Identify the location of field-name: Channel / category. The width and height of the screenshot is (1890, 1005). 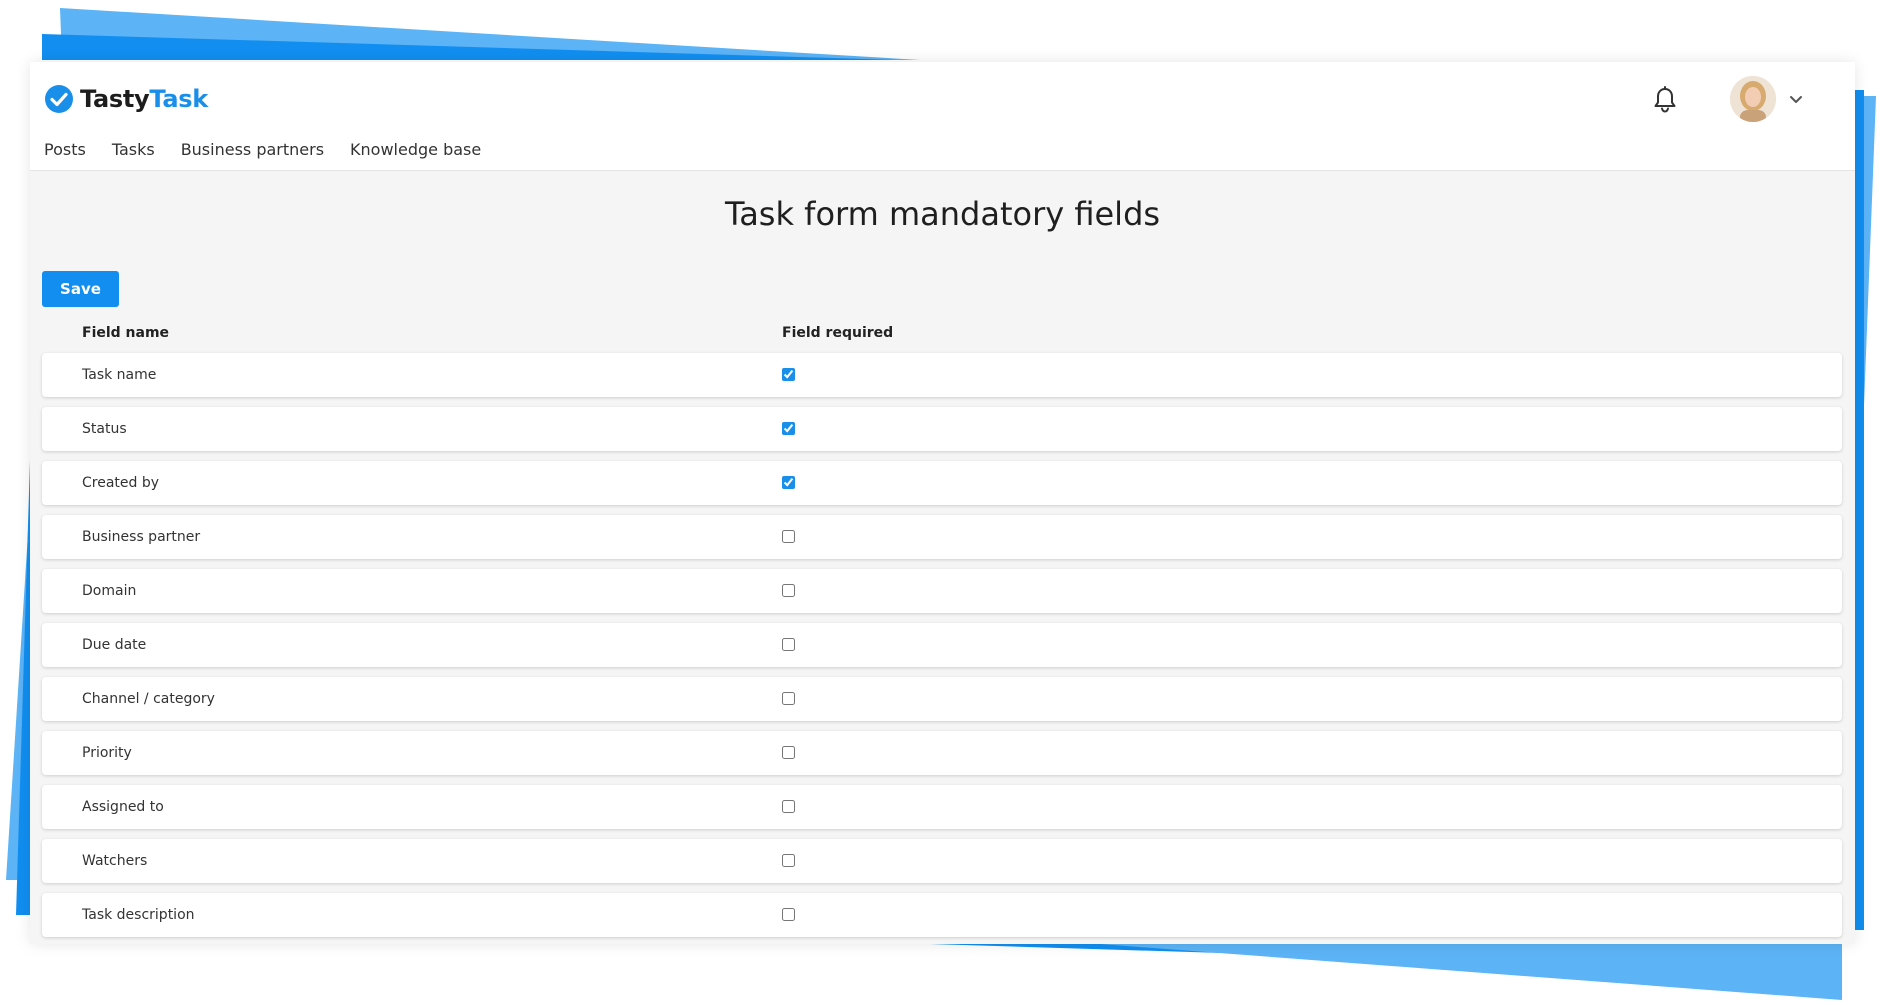
(148, 699).